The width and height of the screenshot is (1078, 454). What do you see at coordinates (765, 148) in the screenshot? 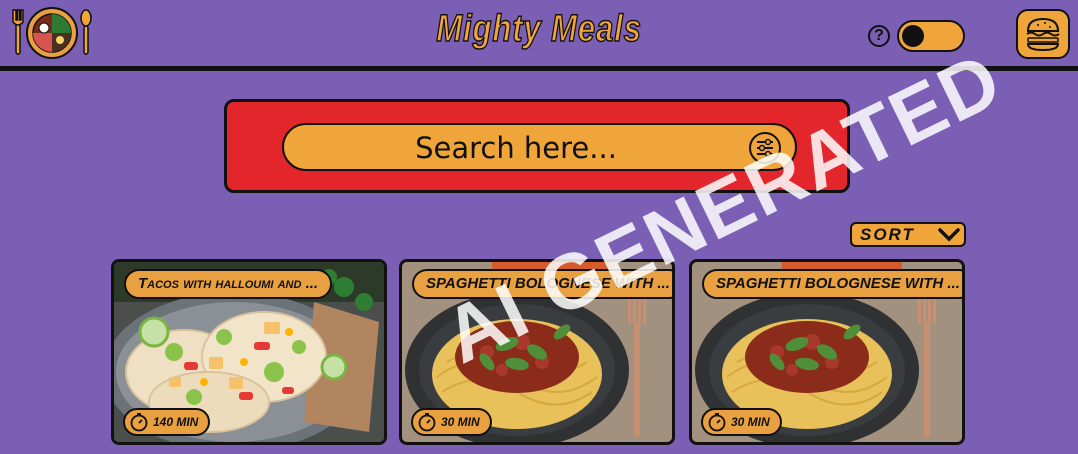
I see `filter-icon` at bounding box center [765, 148].